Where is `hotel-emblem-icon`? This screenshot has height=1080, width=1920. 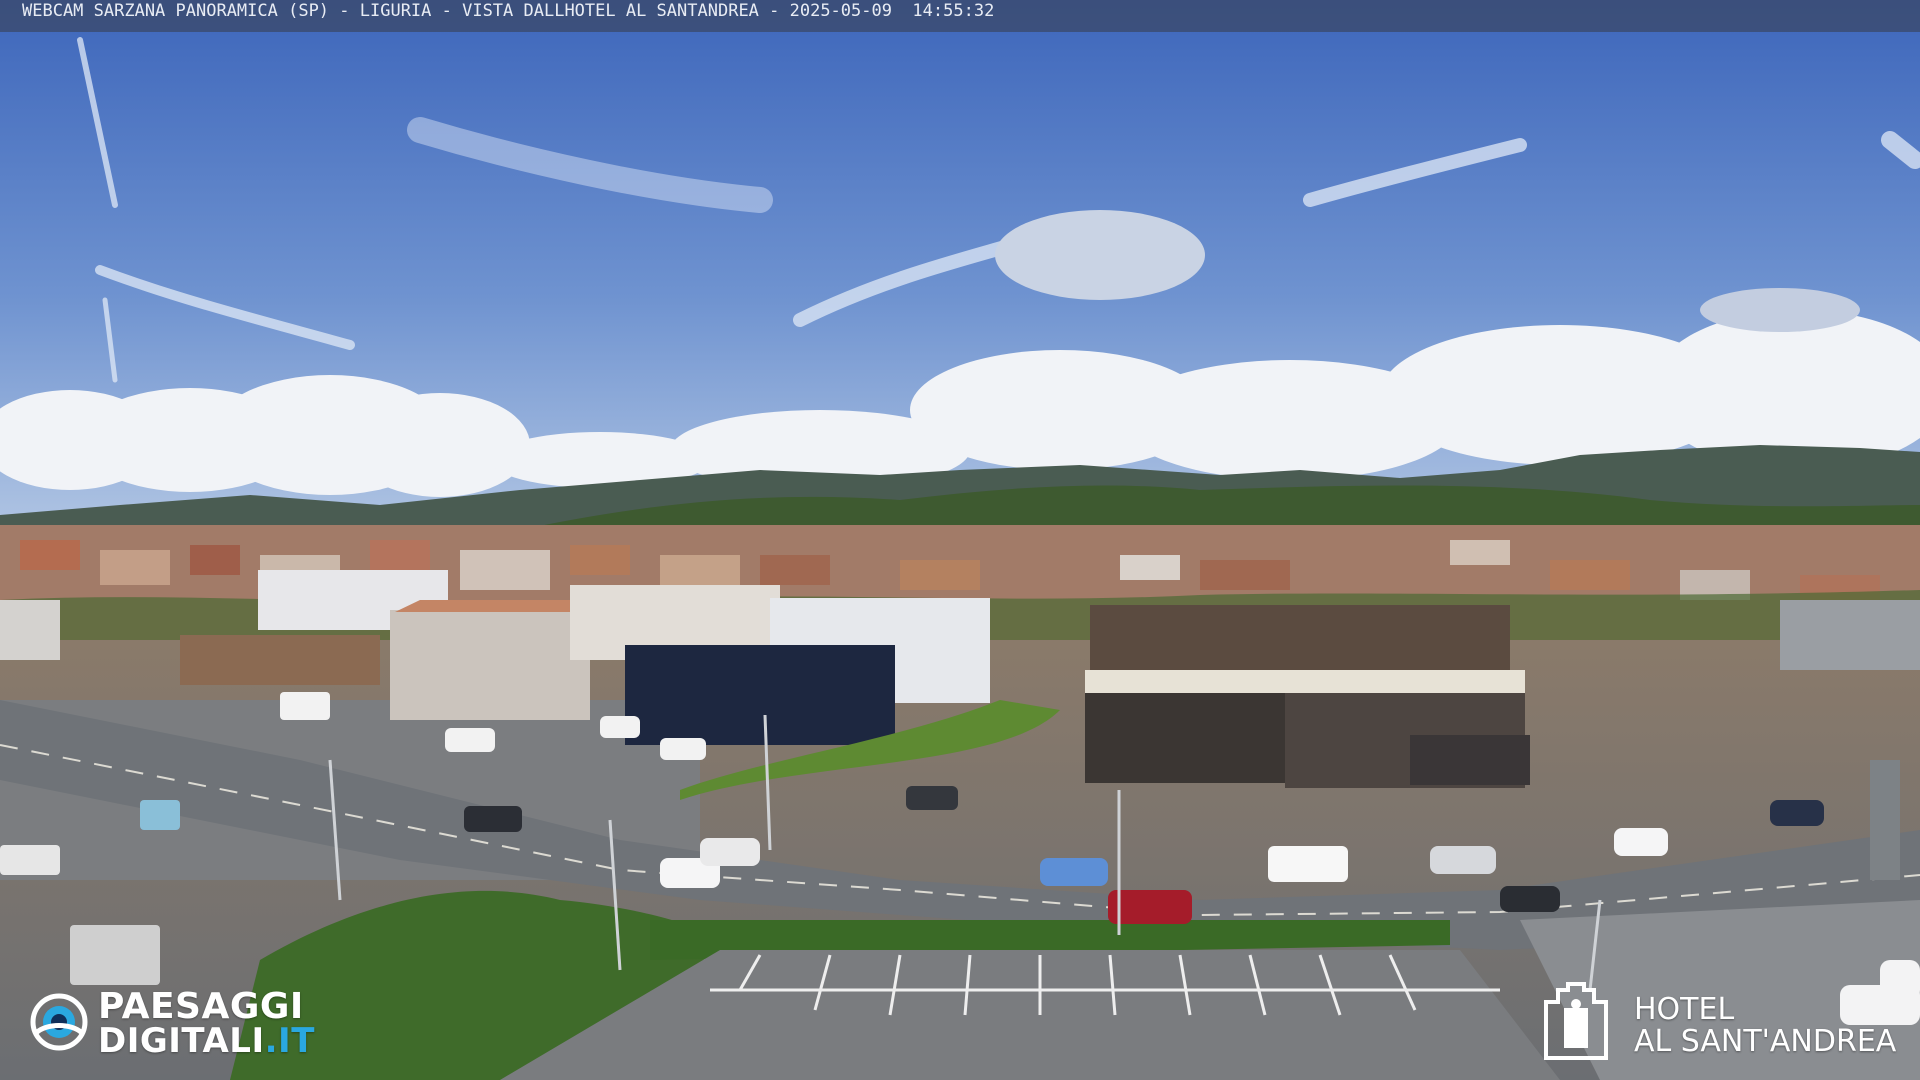
hotel-emblem-icon is located at coordinates (1576, 1021).